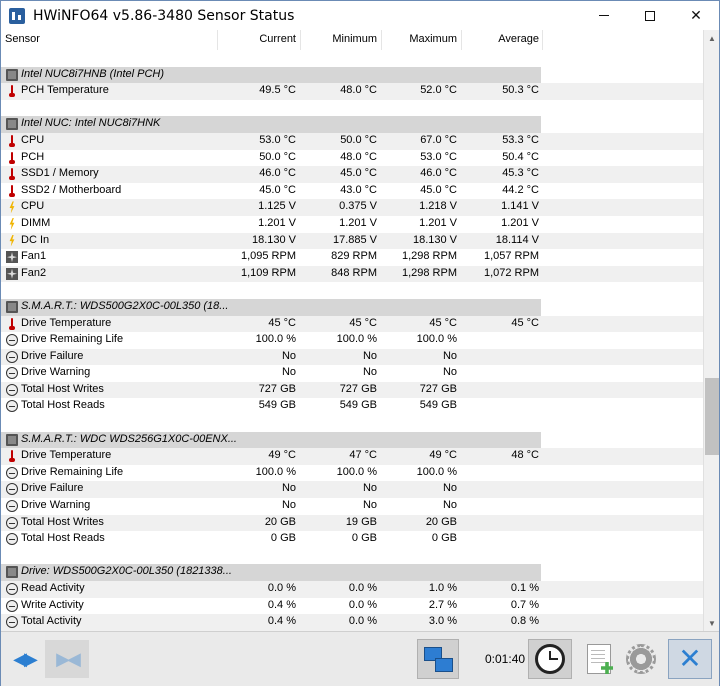 The image size is (720, 686). What do you see at coordinates (352, 390) in the screenshot?
I see `sensor-row: Total Host Writes 727 GB 727 GB 727 GB` at bounding box center [352, 390].